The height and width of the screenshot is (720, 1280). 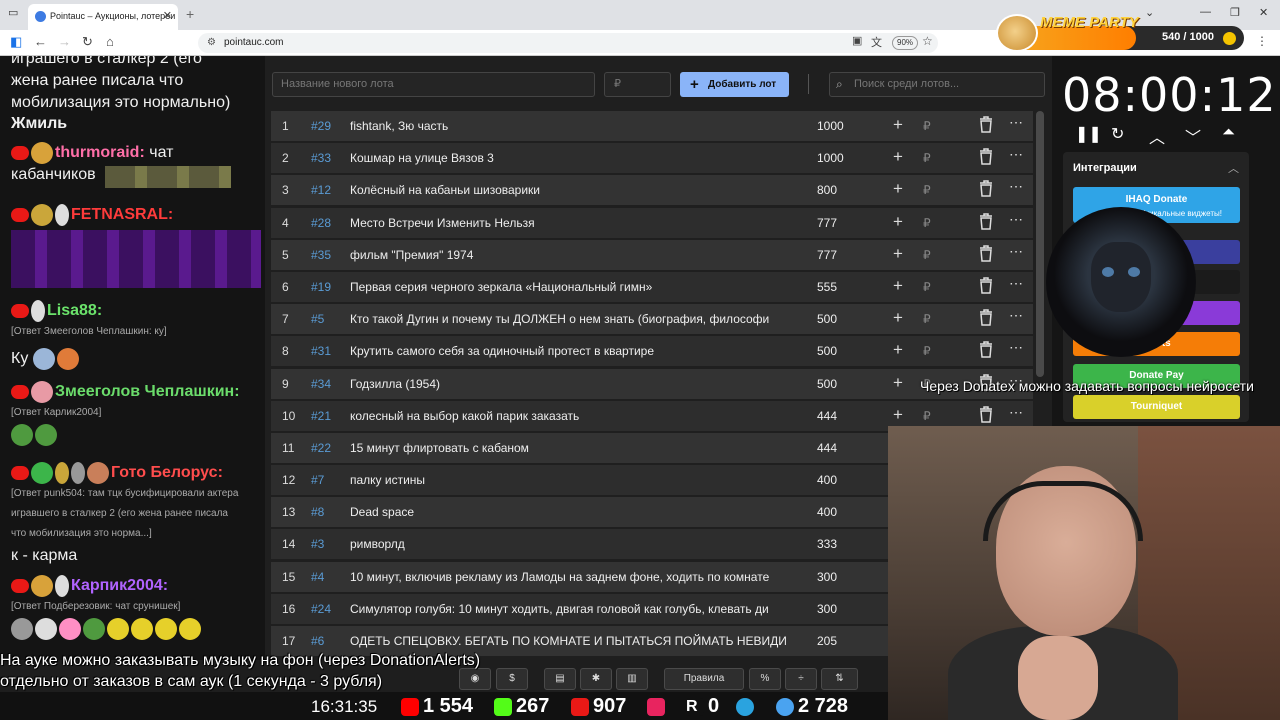 What do you see at coordinates (321, 351) in the screenshot?
I see `lot-id: #31` at bounding box center [321, 351].